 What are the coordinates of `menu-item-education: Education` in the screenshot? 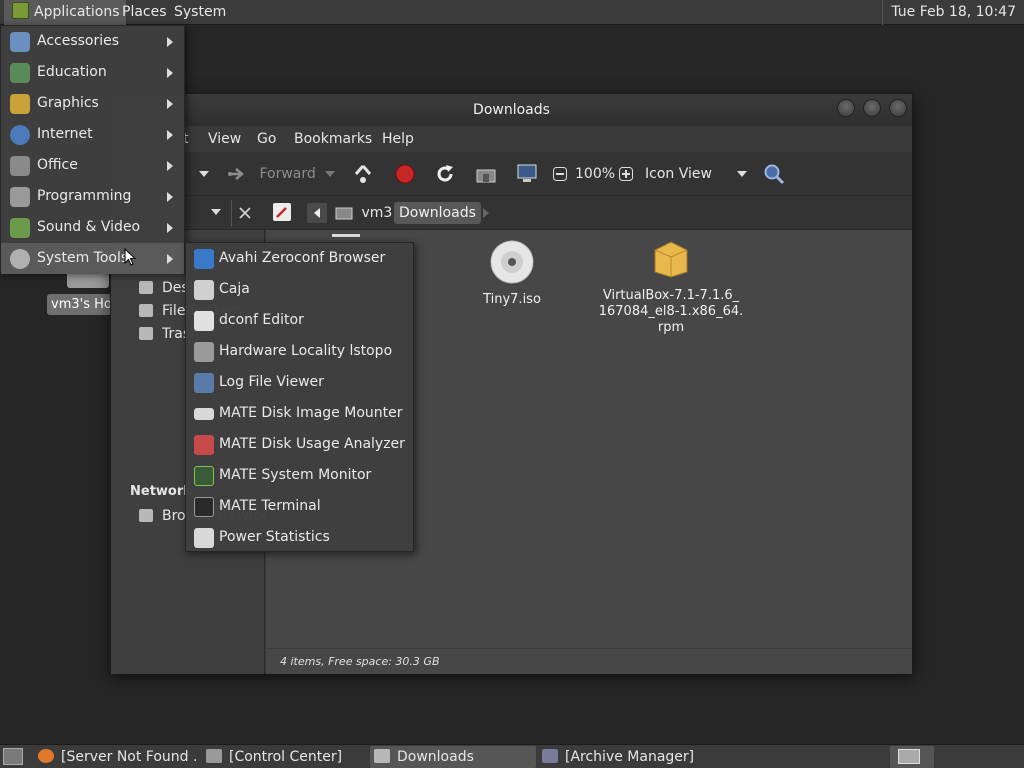 It's located at (92, 72).